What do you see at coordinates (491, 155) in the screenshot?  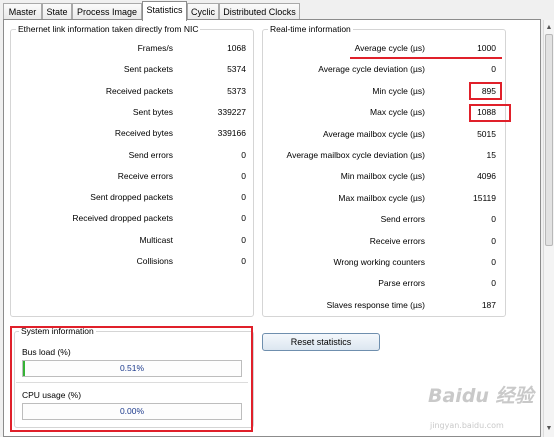 I see `realtime-row-value: 15` at bounding box center [491, 155].